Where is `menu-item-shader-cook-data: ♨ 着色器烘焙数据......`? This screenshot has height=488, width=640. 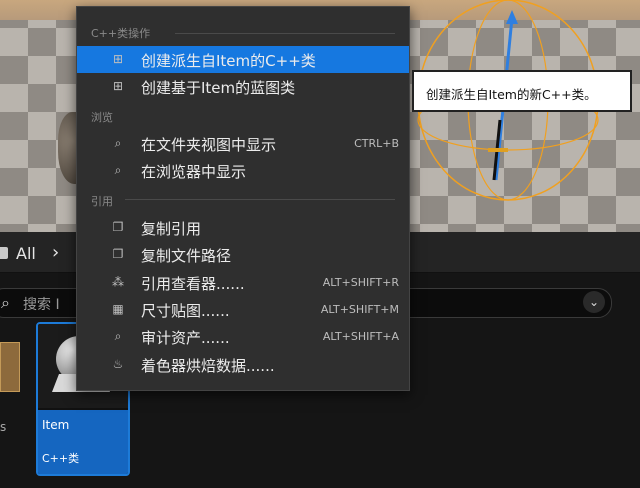 menu-item-shader-cook-data: ♨ 着色器烘焙数据...... is located at coordinates (243, 364).